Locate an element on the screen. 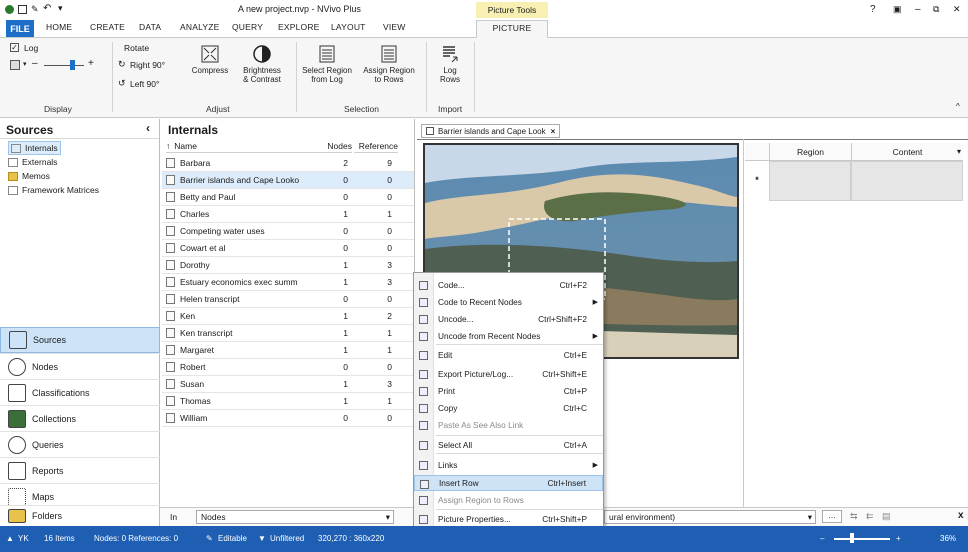 The image size is (968, 552). zoom-out-icon: – is located at coordinates (35, 63).